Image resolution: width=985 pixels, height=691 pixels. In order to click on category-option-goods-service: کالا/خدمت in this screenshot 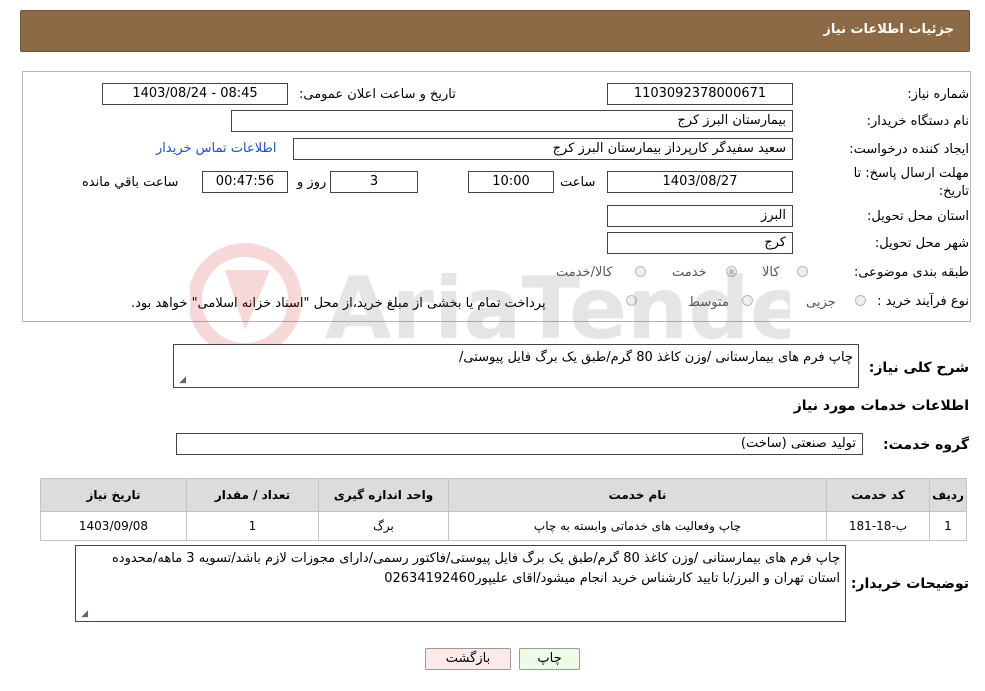, I will do `click(584, 272)`.